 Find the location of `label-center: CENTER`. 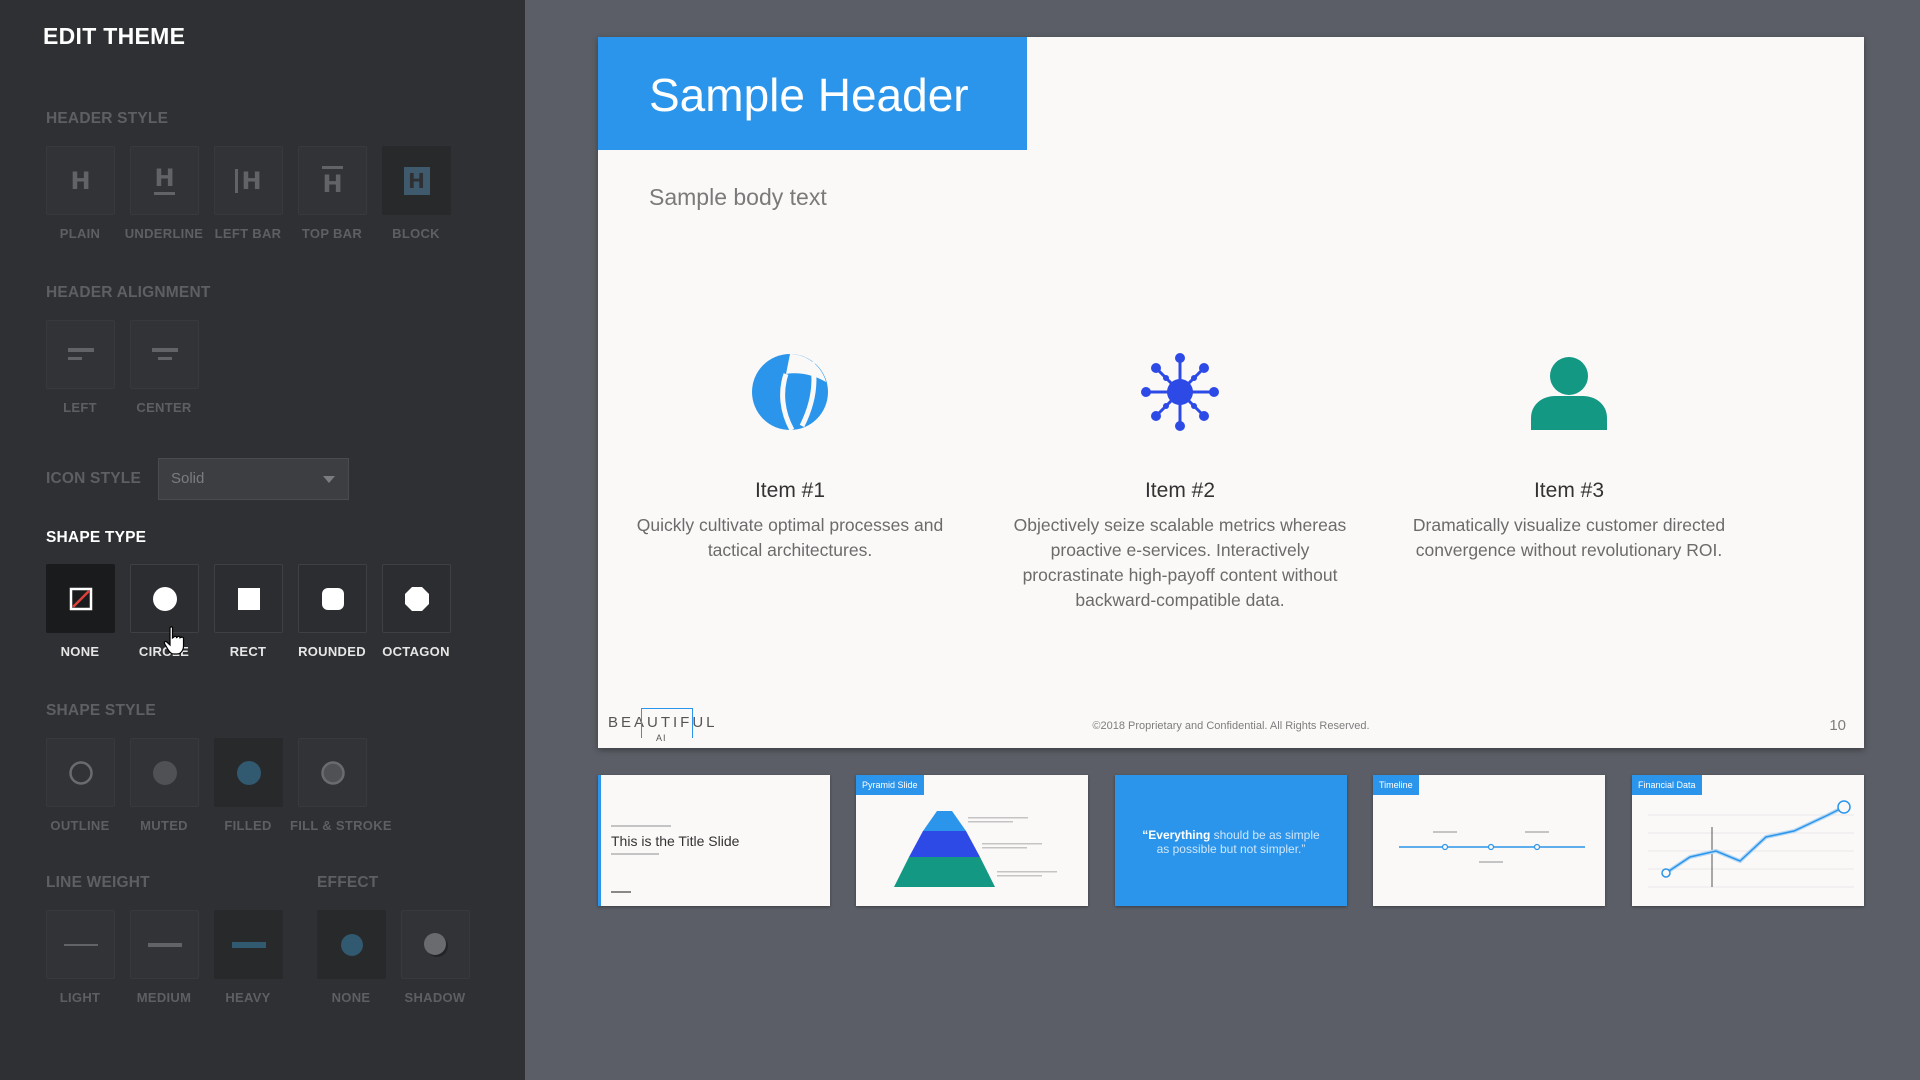

label-center: CENTER is located at coordinates (164, 407).